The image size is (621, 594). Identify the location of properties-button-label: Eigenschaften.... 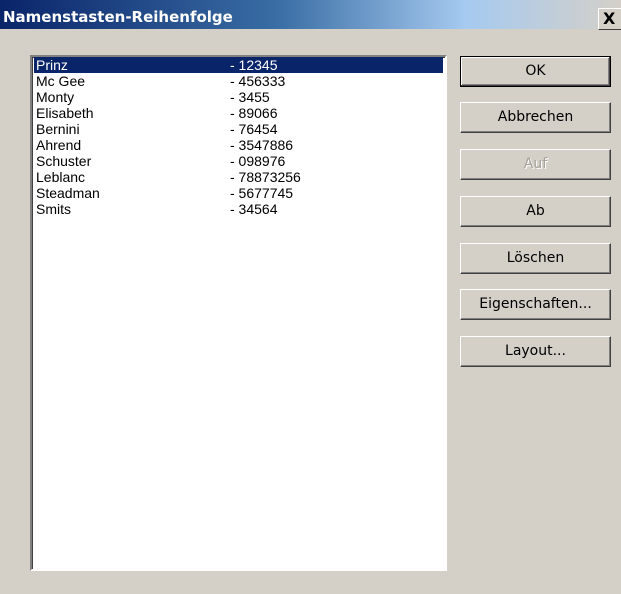
(535, 304).